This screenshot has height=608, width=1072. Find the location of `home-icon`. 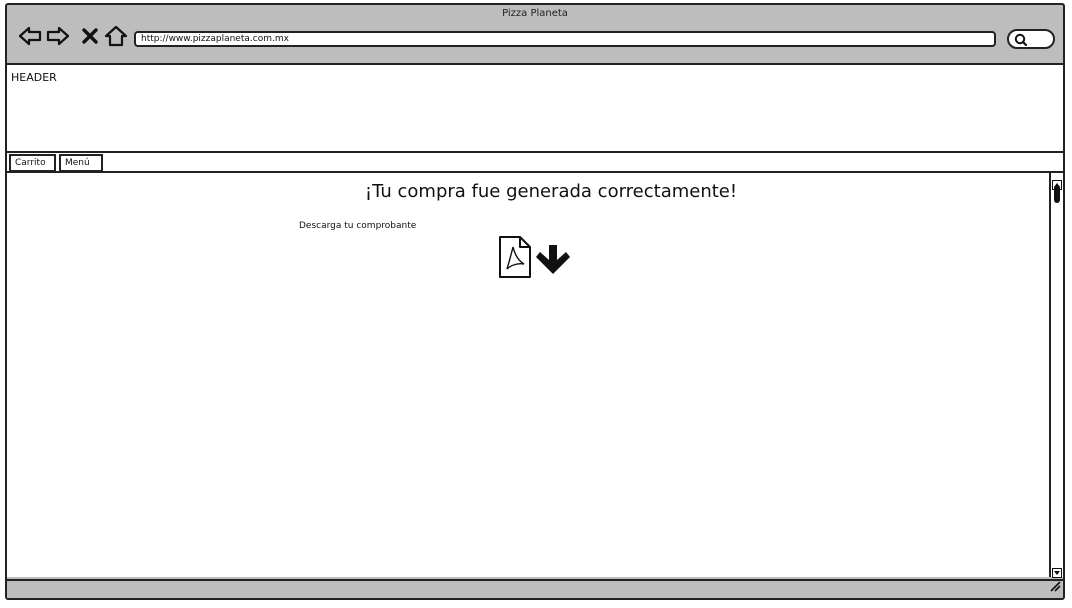

home-icon is located at coordinates (116, 36).